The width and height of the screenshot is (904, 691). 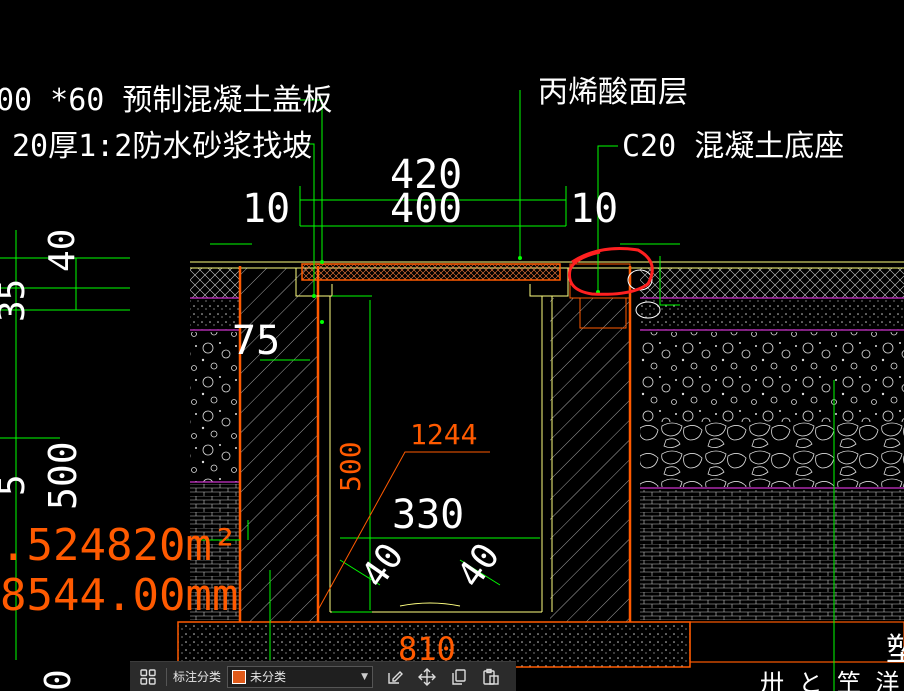 What do you see at coordinates (427, 677) in the screenshot?
I see `move-icon` at bounding box center [427, 677].